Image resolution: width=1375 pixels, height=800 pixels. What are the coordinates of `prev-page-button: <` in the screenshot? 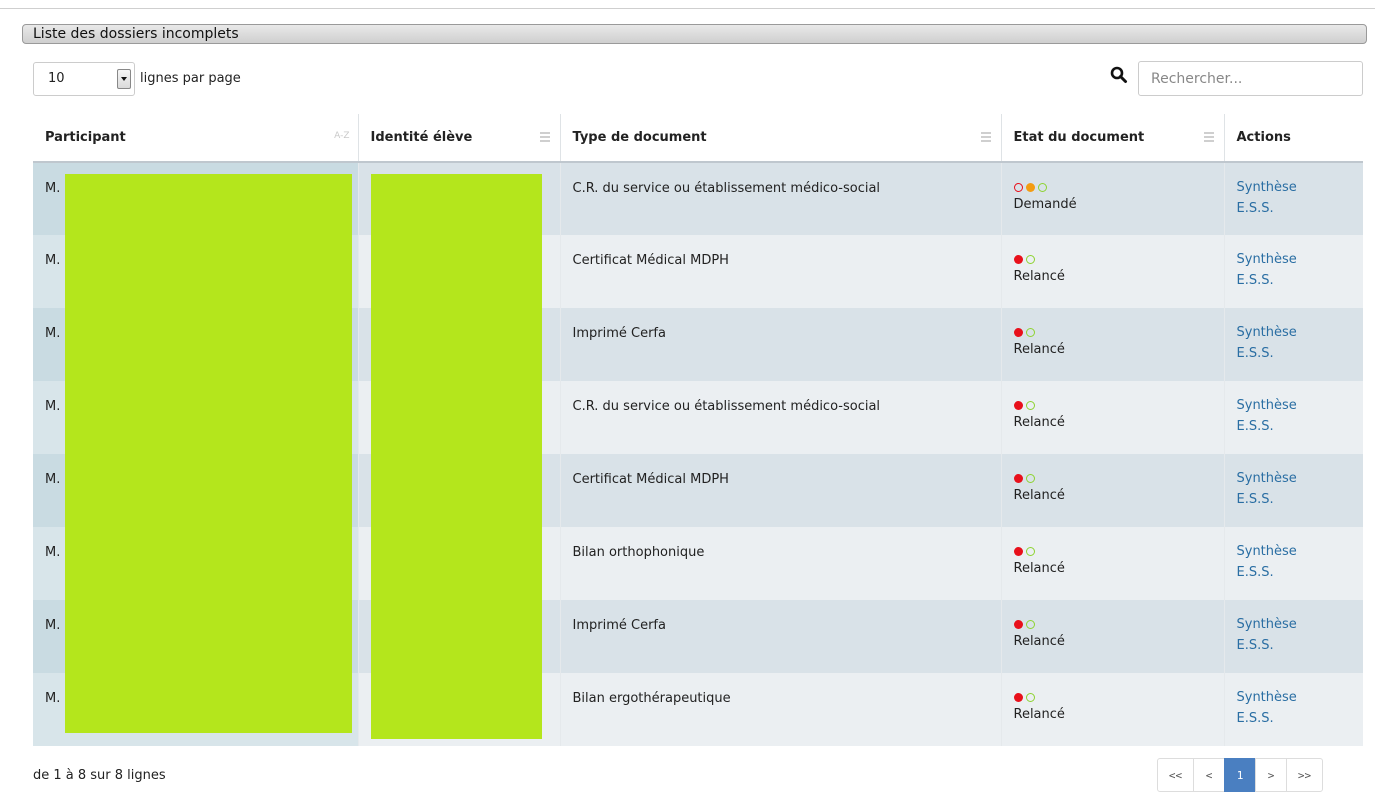 It's located at (1209, 775).